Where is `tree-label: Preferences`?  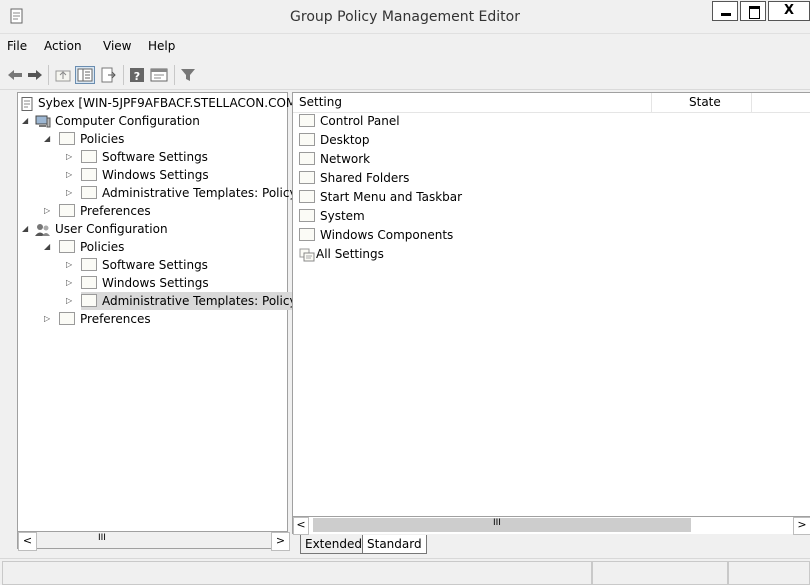 tree-label: Preferences is located at coordinates (115, 319).